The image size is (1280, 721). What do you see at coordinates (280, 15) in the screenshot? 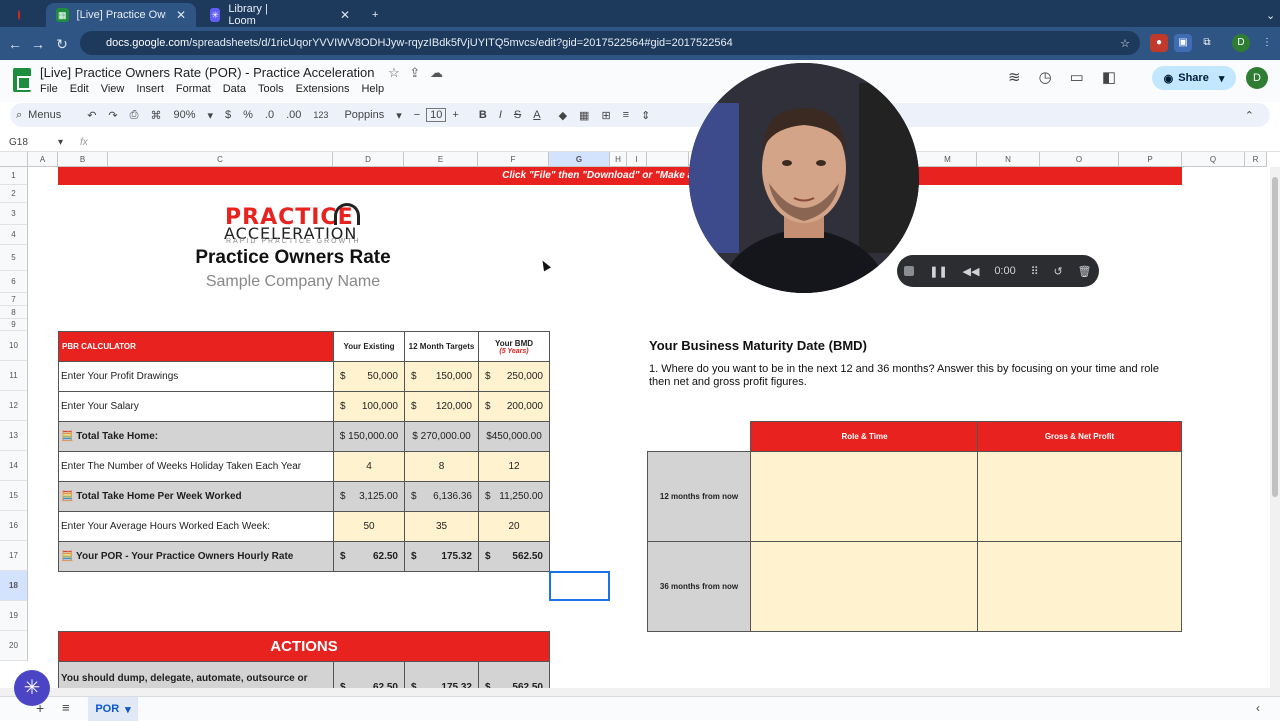
I see `tab-loom: ✳ Library | Loom ✕` at bounding box center [280, 15].